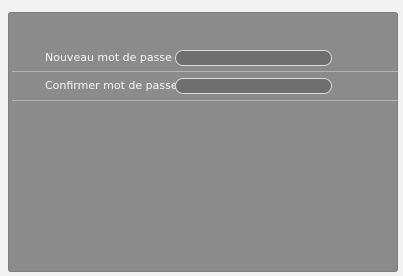 The width and height of the screenshot is (403, 276). I want to click on confirm-password-row: Confirmer mot de passe, so click(203, 88).